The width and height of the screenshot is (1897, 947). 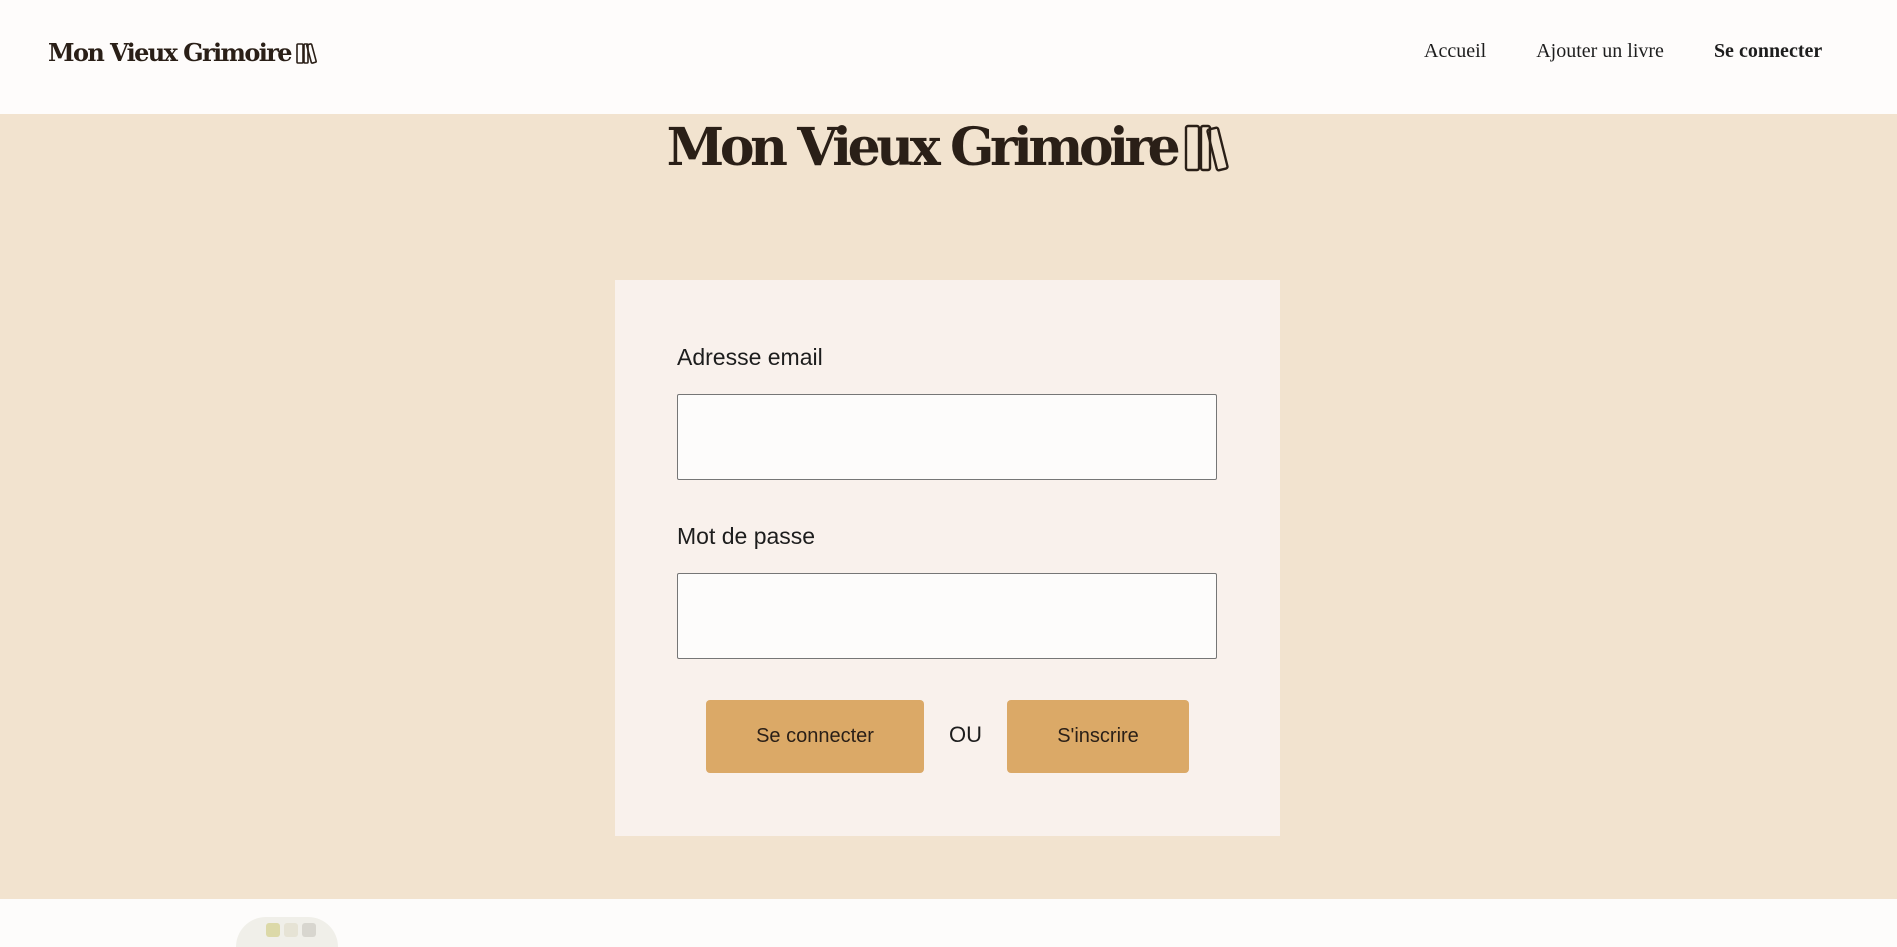 I want to click on footer-logo-icon, so click(x=287, y=932).